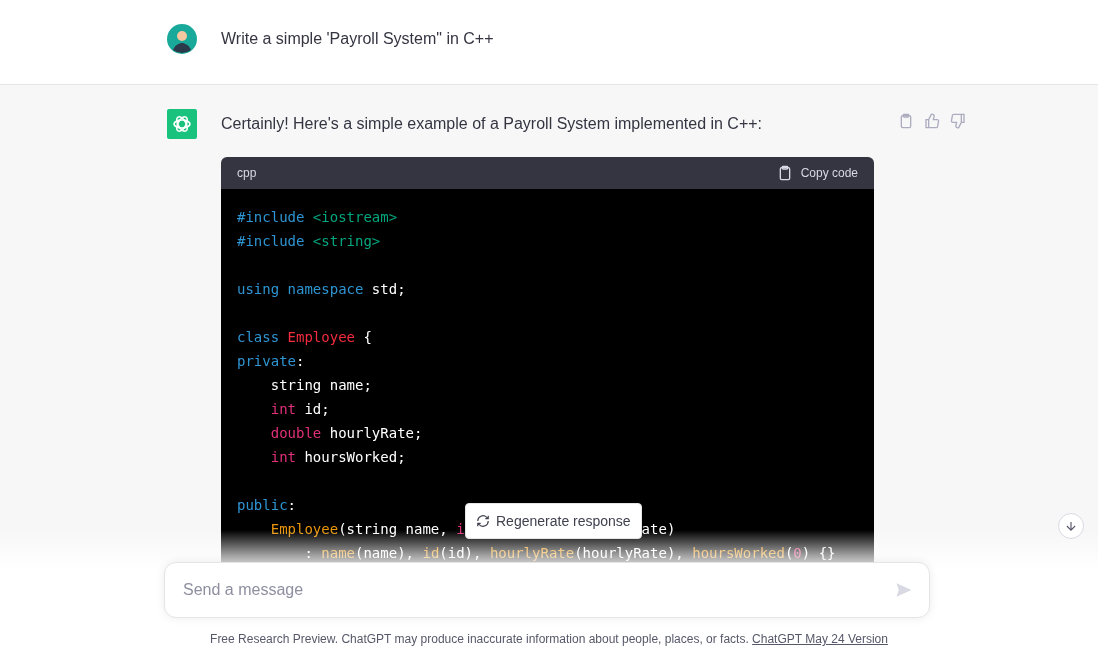 Image resolution: width=1098 pixels, height=672 pixels. Describe the element at coordinates (182, 124) in the screenshot. I see `assistant-logo` at that location.